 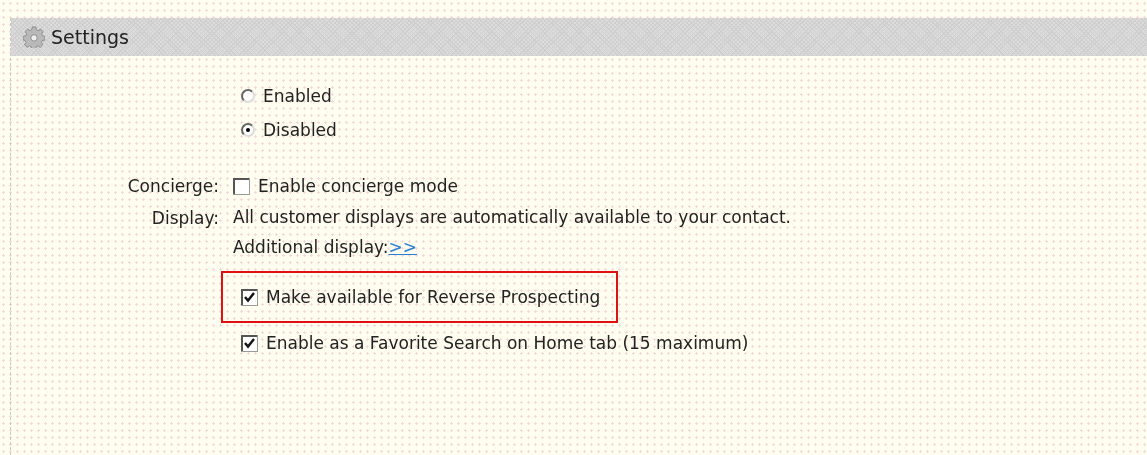 What do you see at coordinates (90, 37) in the screenshot?
I see `panel-title: Settings` at bounding box center [90, 37].